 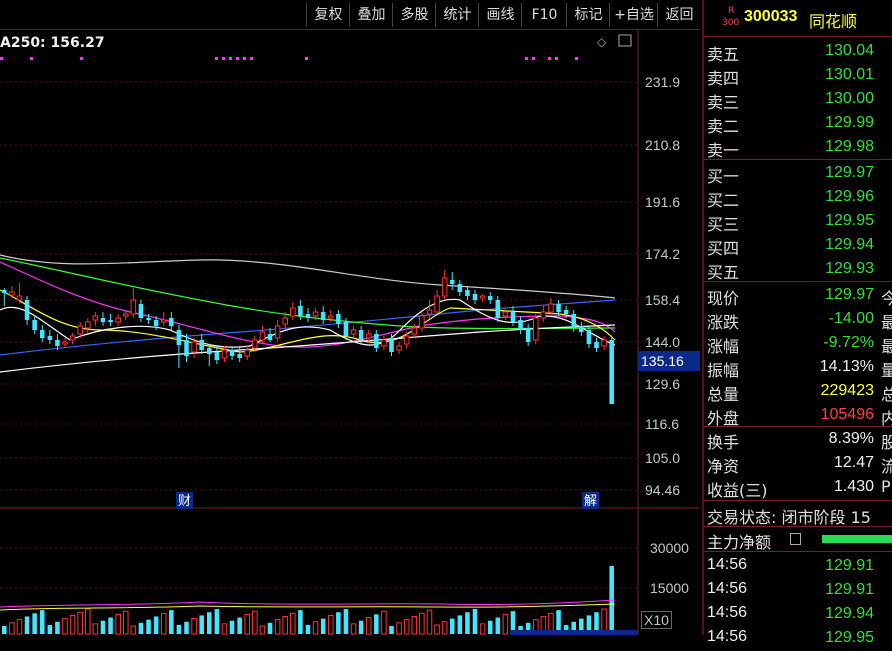 I want to click on ask-row: 卖三 130.00, so click(x=798, y=100).